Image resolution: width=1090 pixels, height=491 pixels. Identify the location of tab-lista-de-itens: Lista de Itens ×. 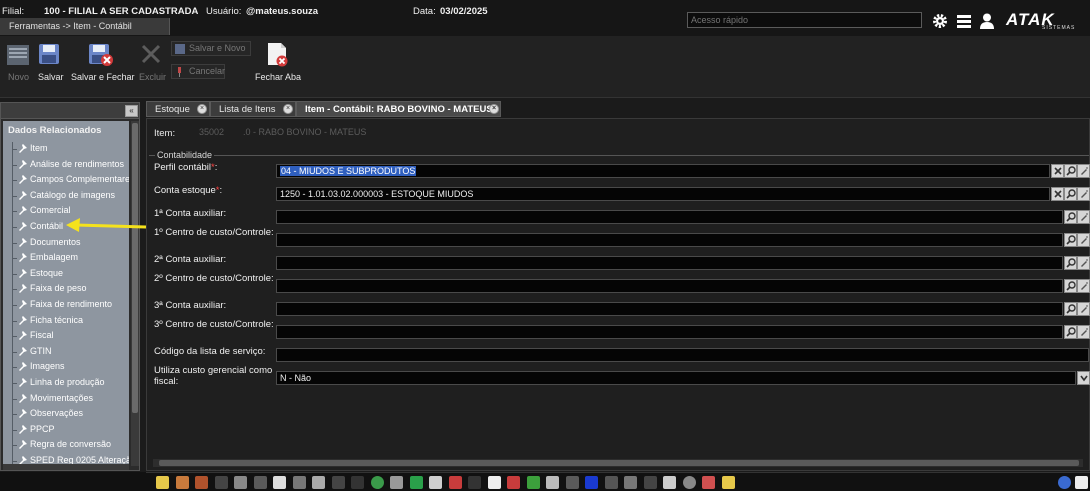
(253, 109).